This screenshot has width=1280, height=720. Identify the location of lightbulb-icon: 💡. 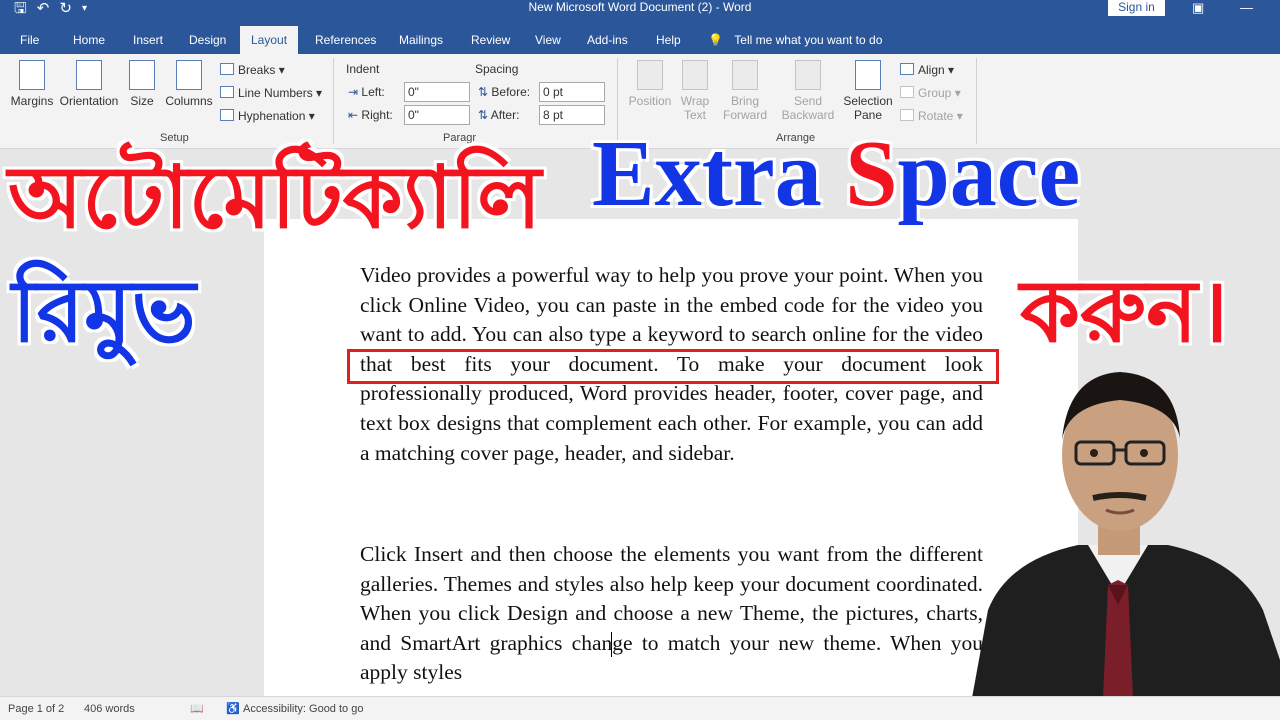
(715, 40).